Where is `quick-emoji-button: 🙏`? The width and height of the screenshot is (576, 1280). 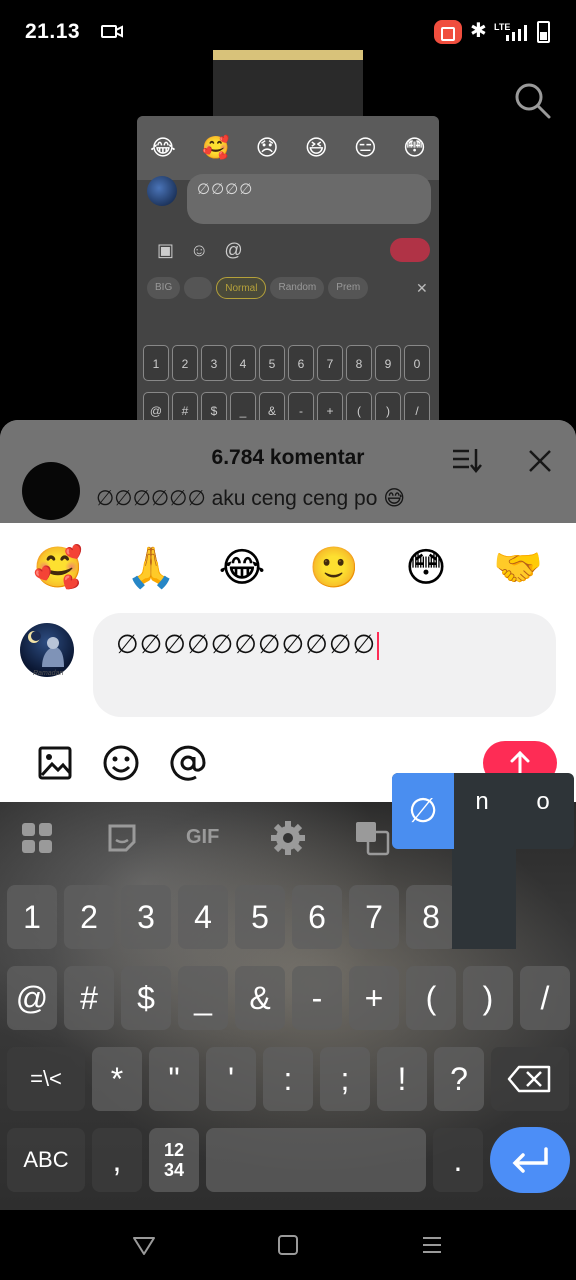
quick-emoji-button: 🙏 is located at coordinates (151, 568).